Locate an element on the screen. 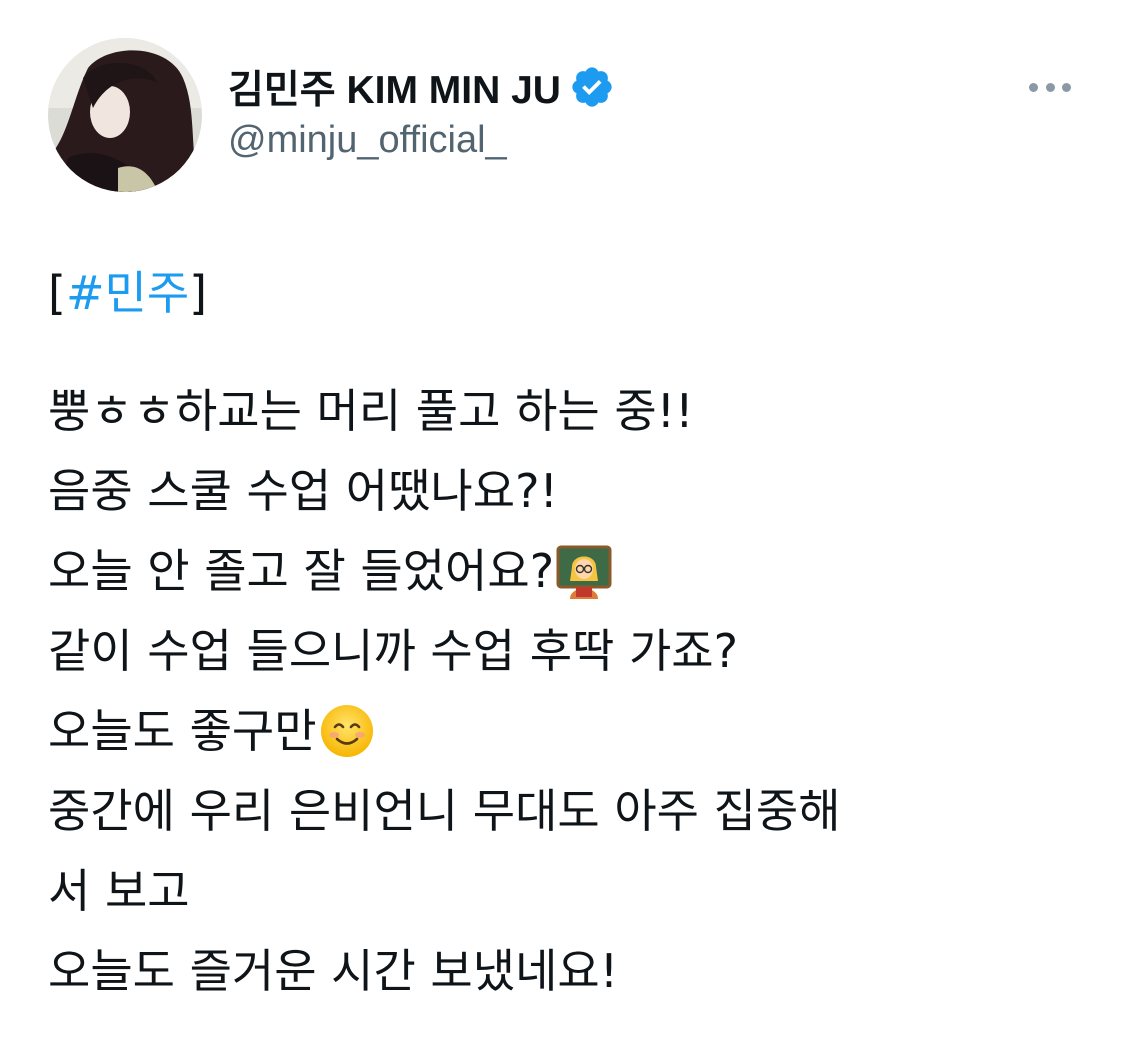  bracket-open: [ is located at coordinates (57, 293).